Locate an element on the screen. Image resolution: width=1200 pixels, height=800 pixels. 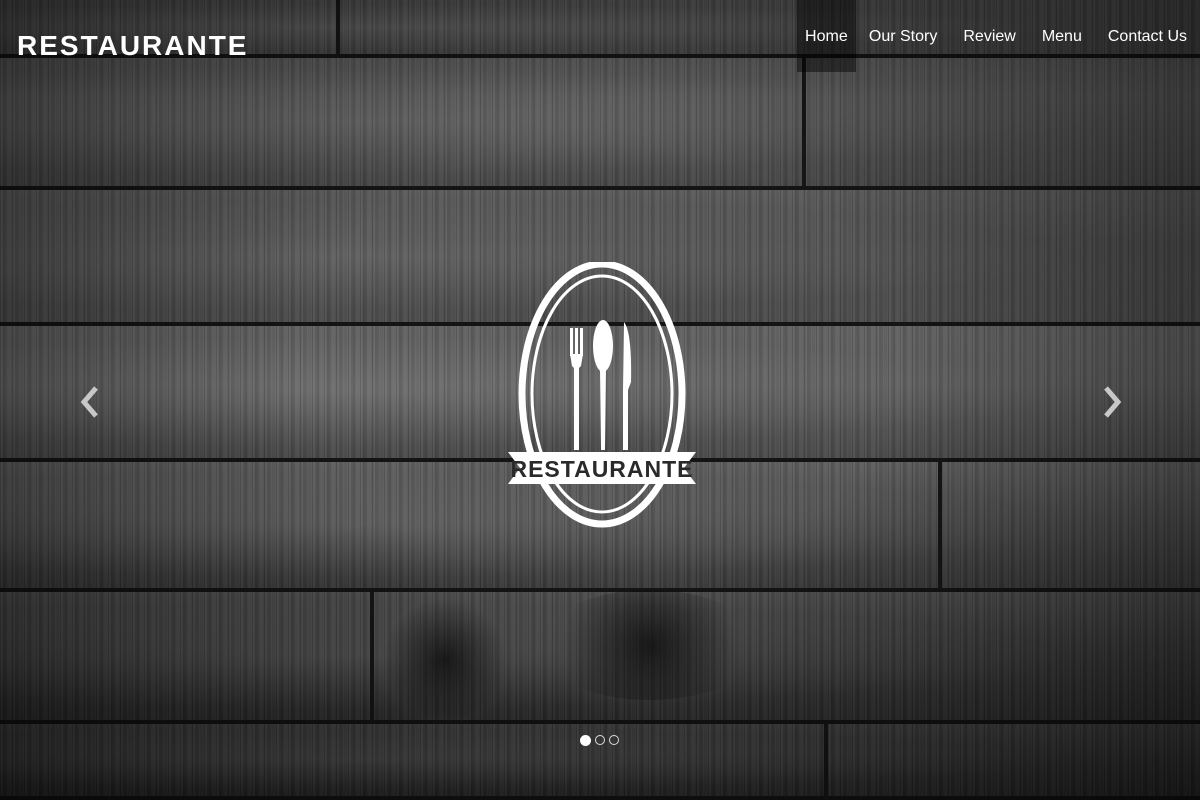
chevron-left-icon is located at coordinates (89, 402).